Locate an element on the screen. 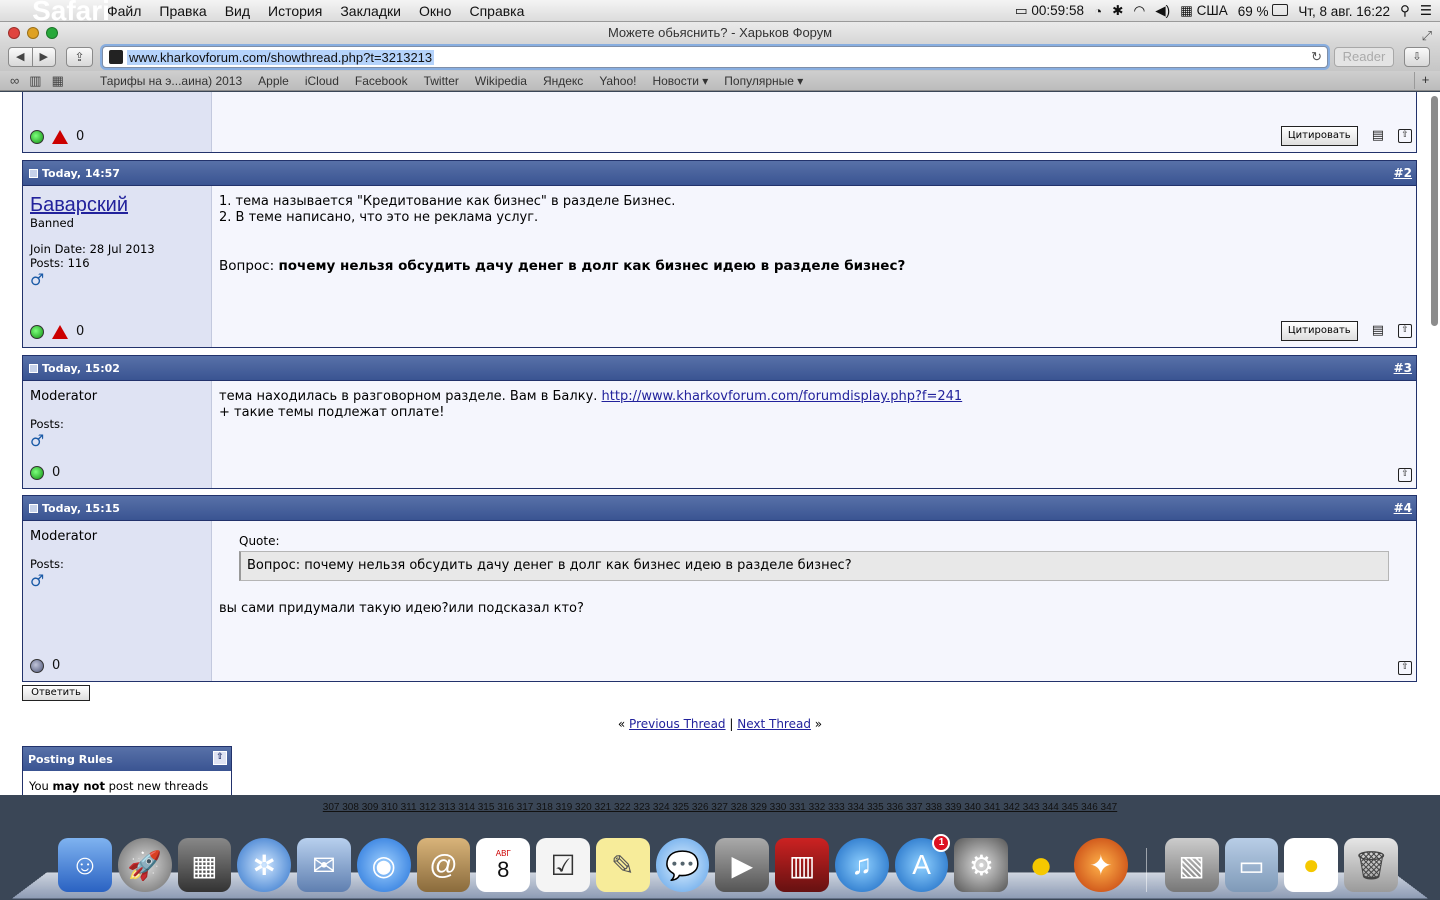 The image size is (1440, 900). cyberduck-document-icon: ● is located at coordinates (1311, 865).